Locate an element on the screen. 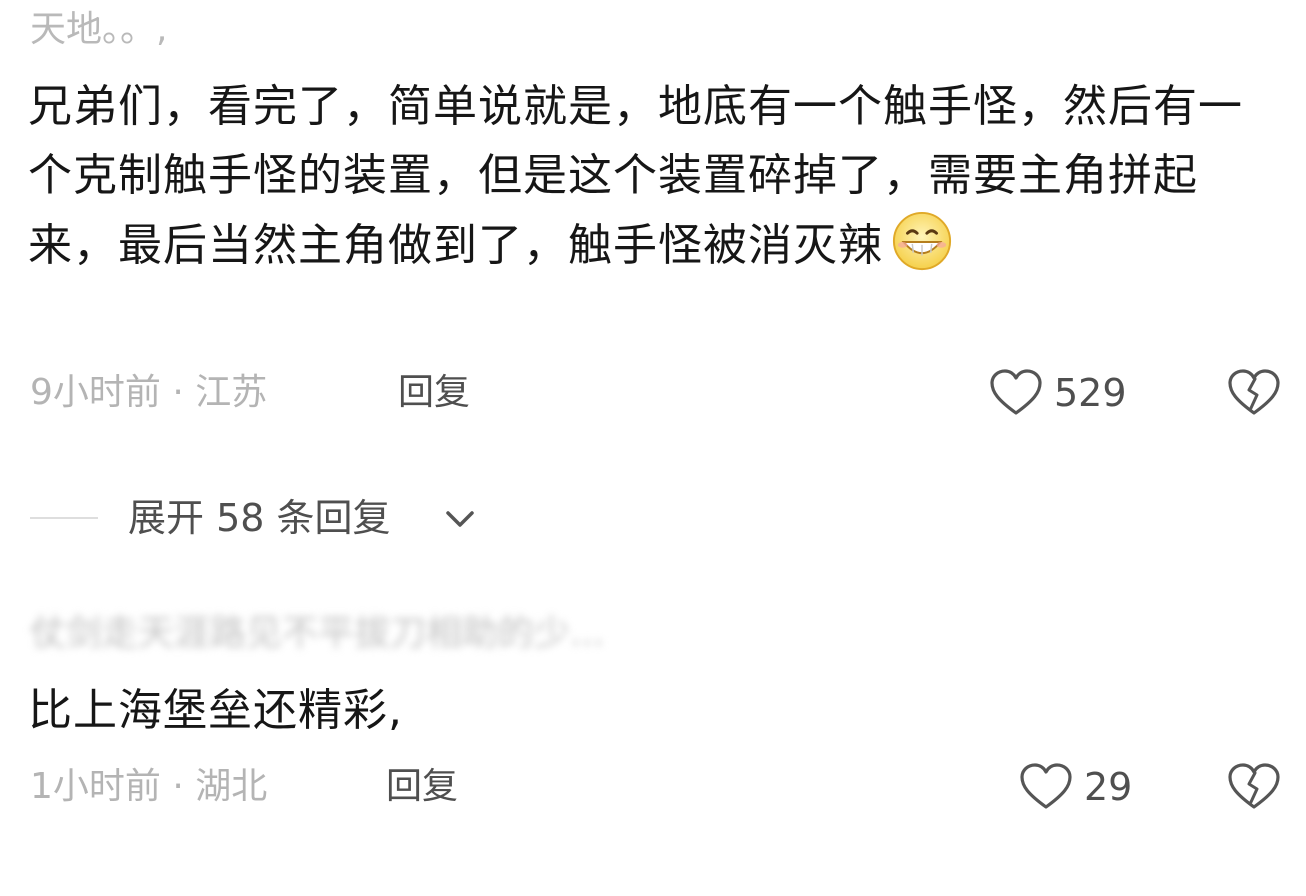  chevron-down-icon is located at coordinates (460, 519).